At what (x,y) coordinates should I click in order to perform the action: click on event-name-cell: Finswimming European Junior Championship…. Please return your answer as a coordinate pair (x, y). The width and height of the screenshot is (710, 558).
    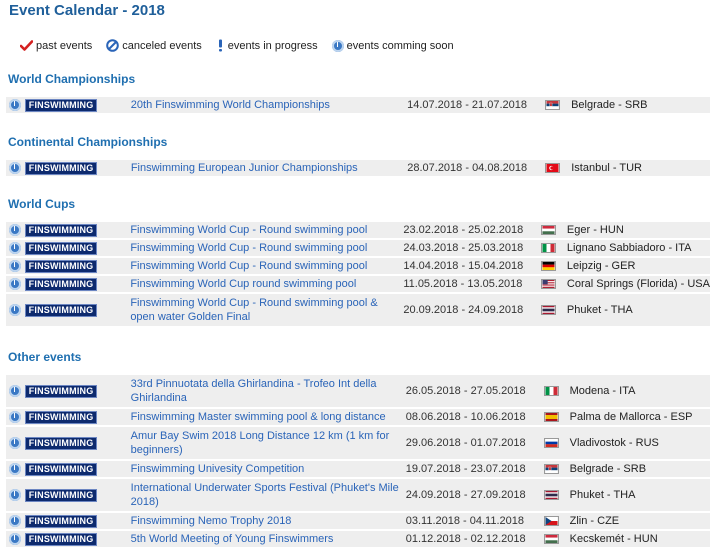
    Looking at the image, I should click on (264, 168).